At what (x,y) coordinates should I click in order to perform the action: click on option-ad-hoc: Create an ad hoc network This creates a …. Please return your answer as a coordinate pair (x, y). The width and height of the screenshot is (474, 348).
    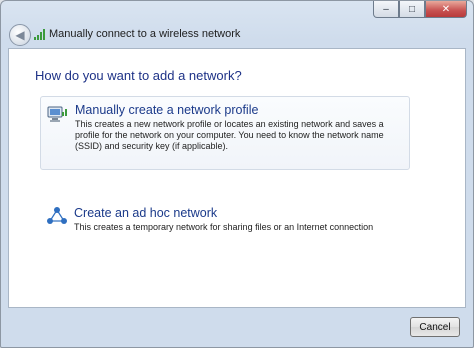
    Looking at the image, I should click on (225, 220).